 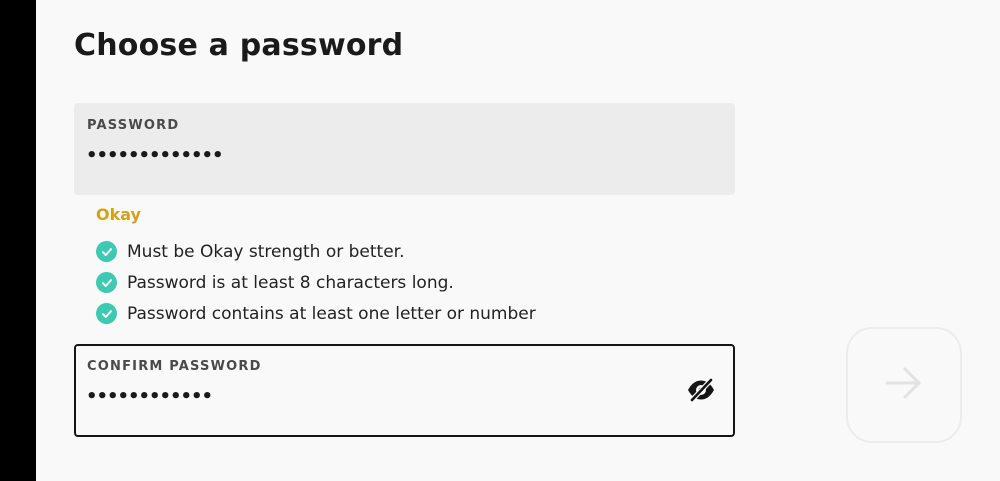 I want to click on rule-text: Password is at least 8 characters long., so click(x=290, y=282).